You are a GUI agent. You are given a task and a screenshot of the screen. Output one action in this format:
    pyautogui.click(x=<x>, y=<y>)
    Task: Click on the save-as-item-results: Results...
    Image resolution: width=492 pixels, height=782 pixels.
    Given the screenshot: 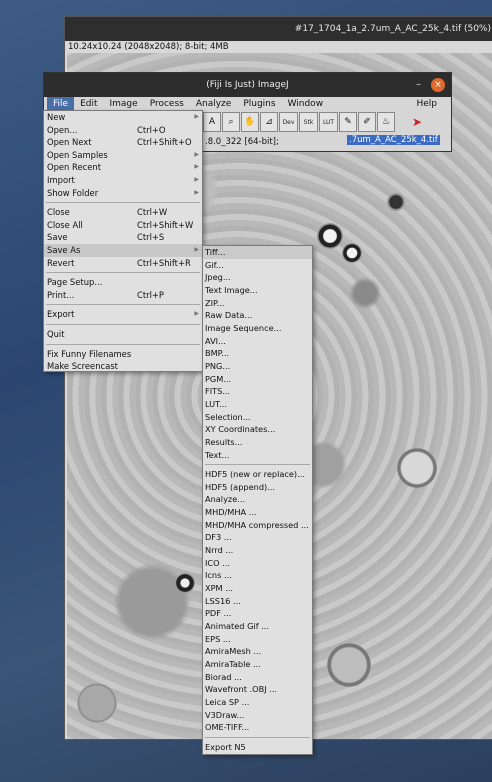 What is the action you would take?
    pyautogui.click(x=257, y=442)
    